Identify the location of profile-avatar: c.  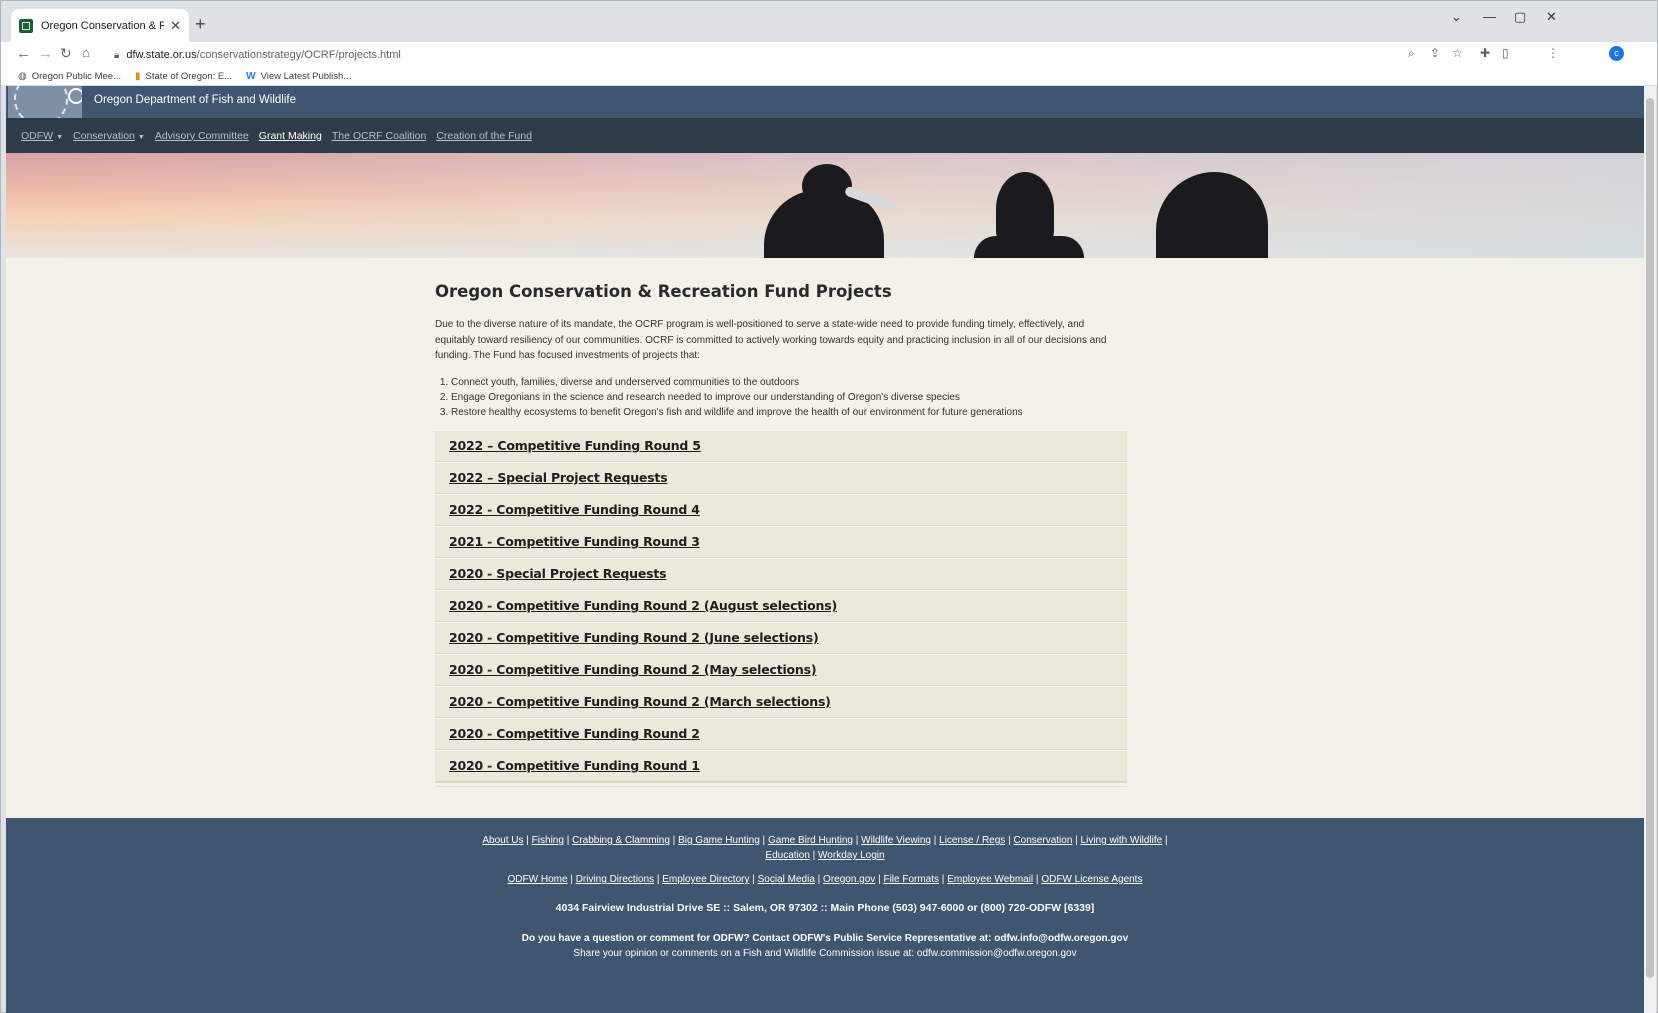
(1616, 53).